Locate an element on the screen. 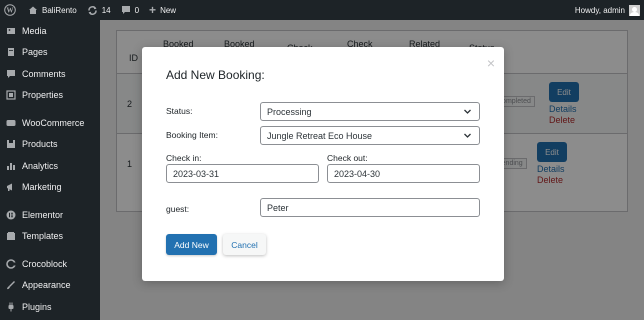 The height and width of the screenshot is (320, 644). pages-icon is located at coordinates (11, 52).